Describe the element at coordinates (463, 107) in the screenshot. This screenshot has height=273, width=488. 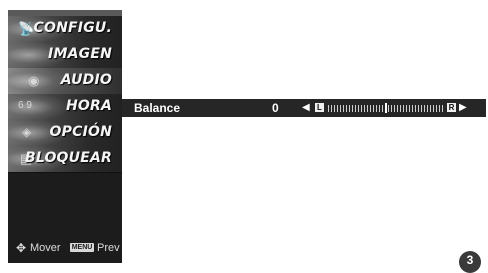
I see `arrow-right-icon: ▶` at that location.